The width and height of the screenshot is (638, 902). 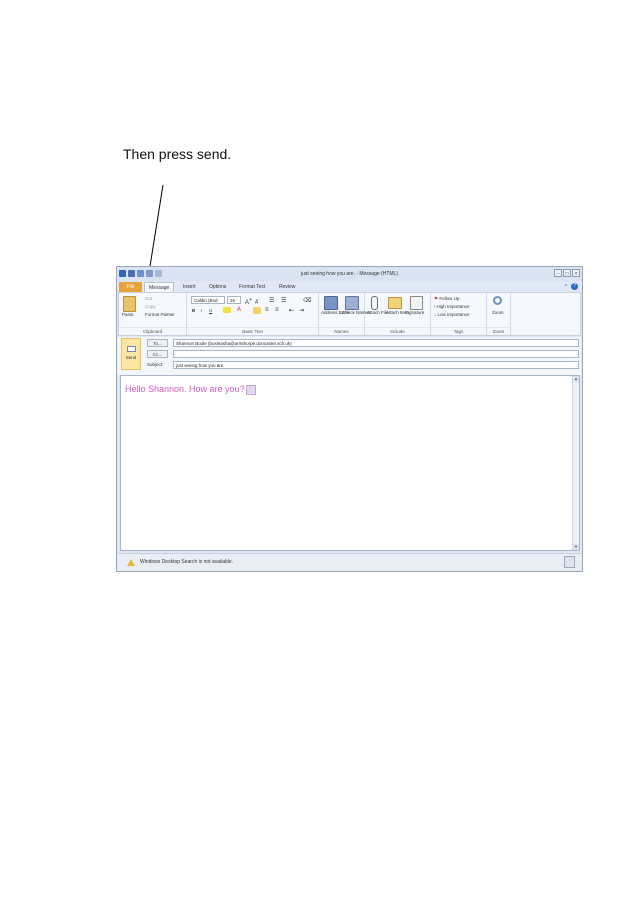 What do you see at coordinates (436, 298) in the screenshot?
I see `flag-icon: ⚑` at bounding box center [436, 298].